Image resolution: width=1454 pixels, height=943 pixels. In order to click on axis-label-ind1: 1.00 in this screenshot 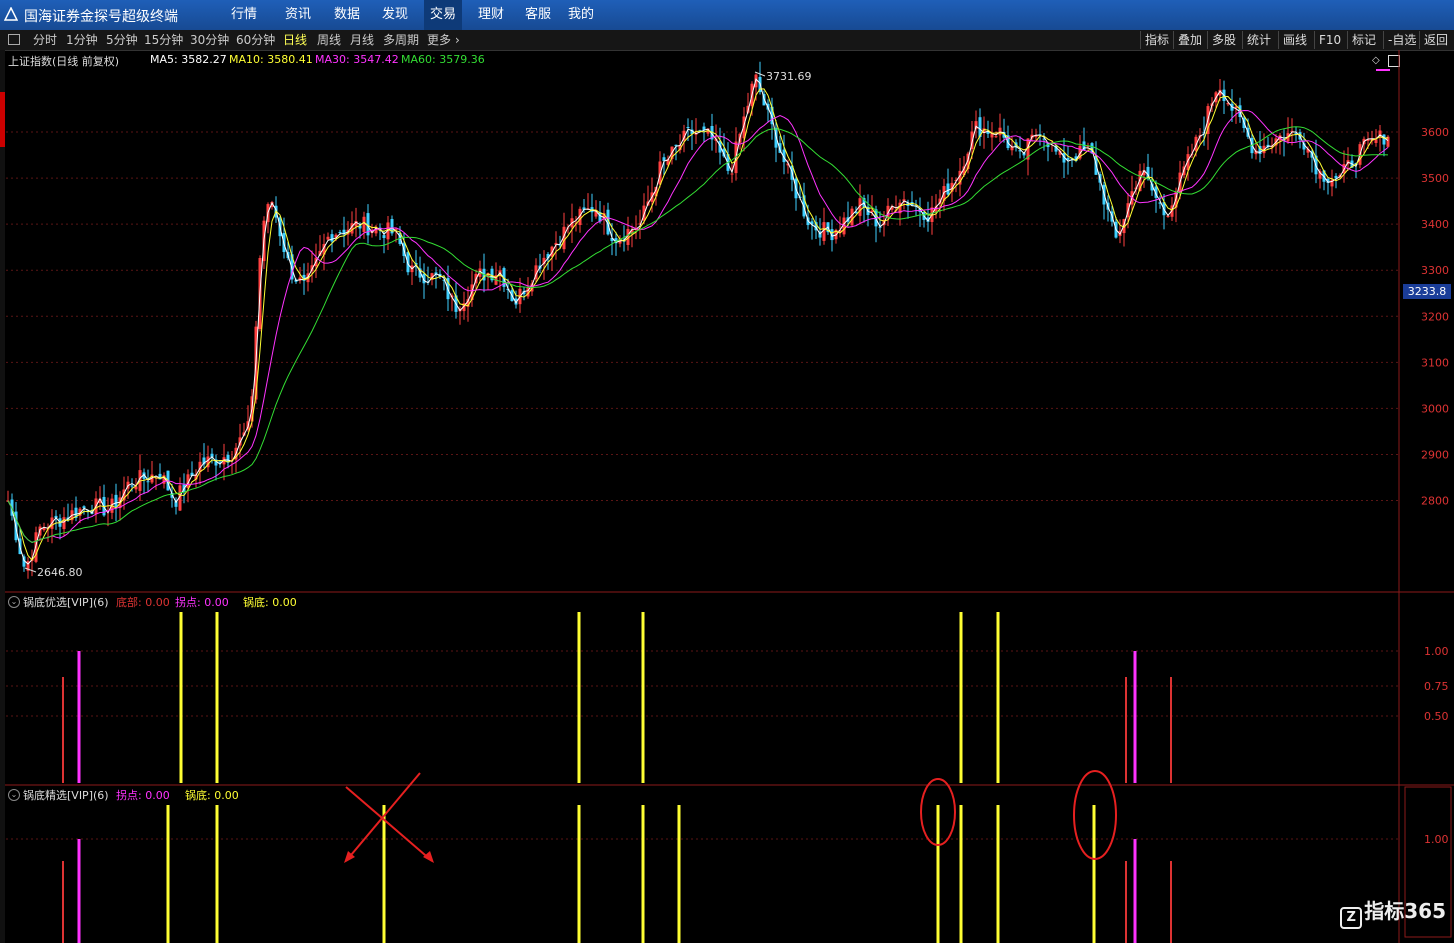, I will do `click(1436, 651)`.